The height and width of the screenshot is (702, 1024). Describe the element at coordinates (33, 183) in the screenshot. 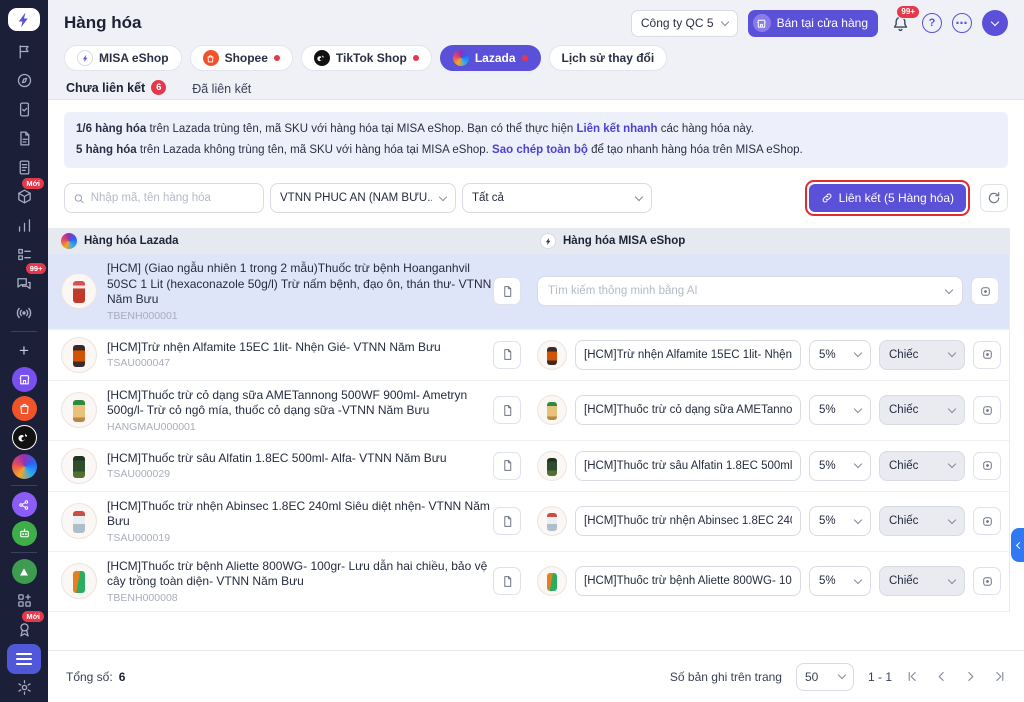

I see `new-badge: Mới` at that location.